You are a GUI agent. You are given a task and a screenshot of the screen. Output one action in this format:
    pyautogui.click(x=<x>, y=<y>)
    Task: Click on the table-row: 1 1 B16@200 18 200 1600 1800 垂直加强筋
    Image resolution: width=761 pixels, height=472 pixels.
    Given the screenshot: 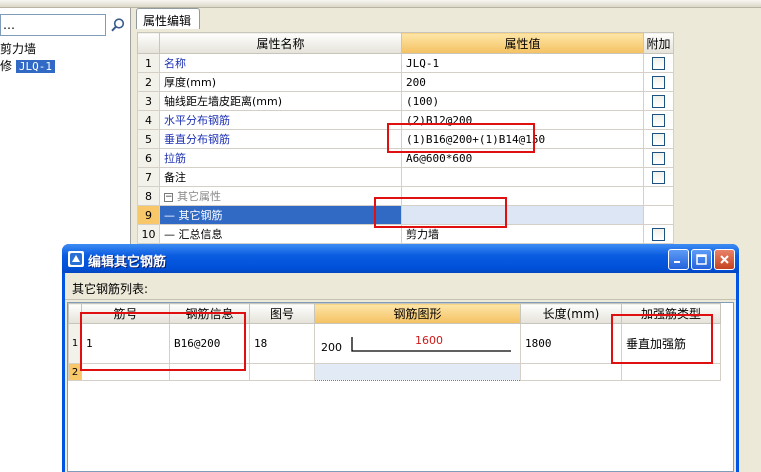 What is the action you would take?
    pyautogui.click(x=394, y=343)
    